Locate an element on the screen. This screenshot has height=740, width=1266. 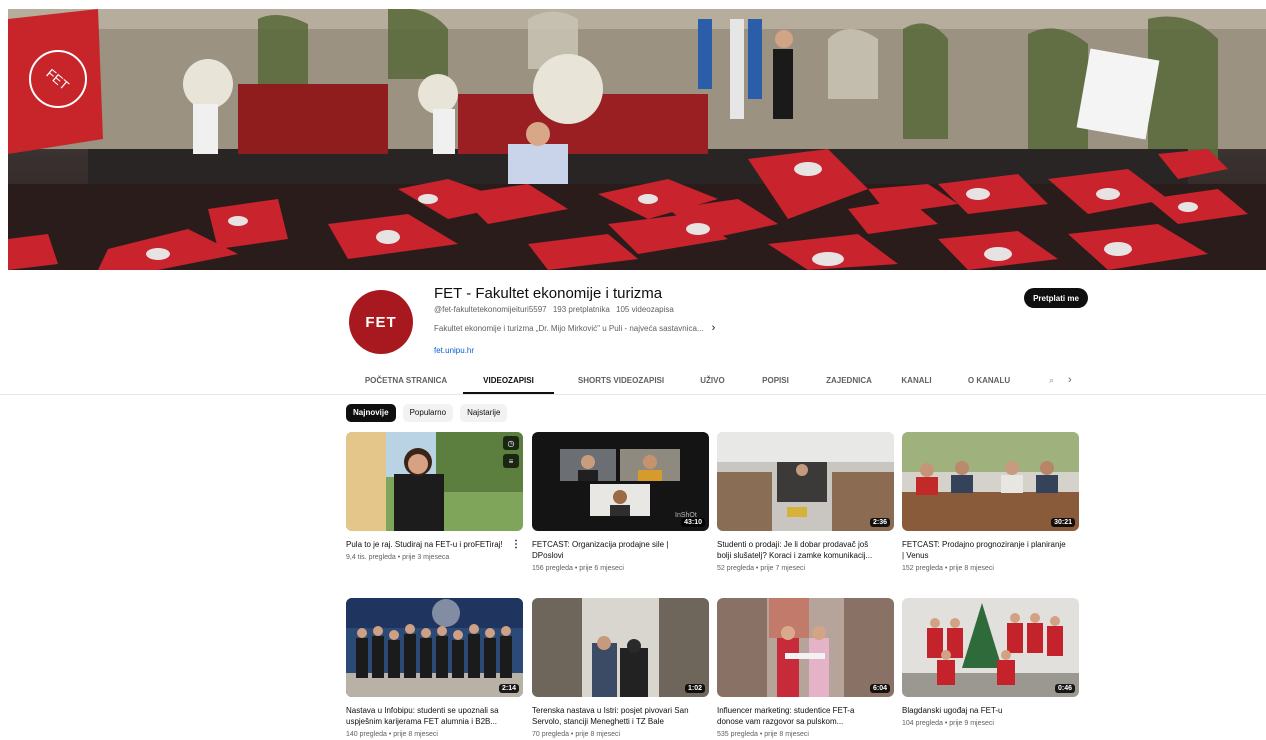
view-count: 104 pregleda is located at coordinates (922, 723).